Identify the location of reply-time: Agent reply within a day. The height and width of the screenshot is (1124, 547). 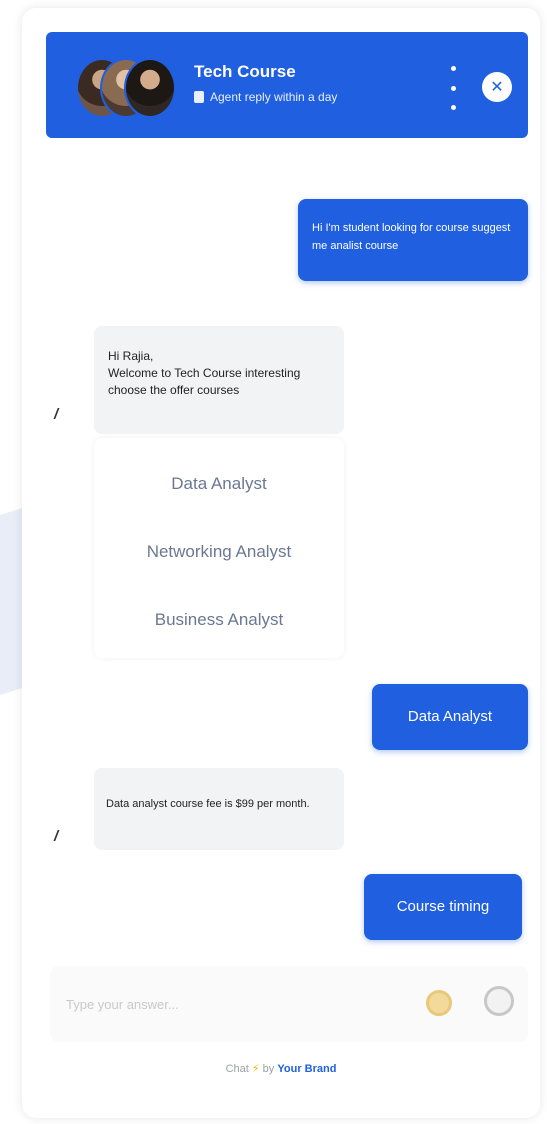
(265, 97).